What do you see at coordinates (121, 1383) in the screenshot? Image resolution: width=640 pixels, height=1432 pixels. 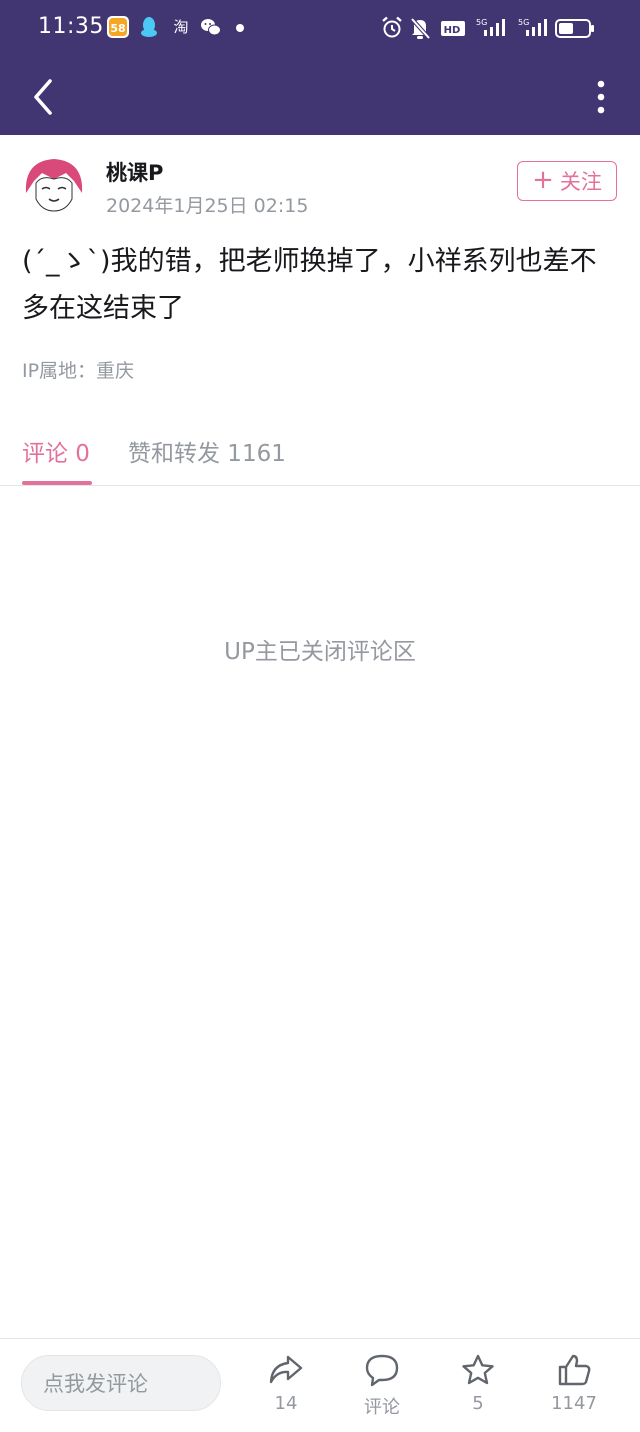 I see `comment-input: 点我发评论` at bounding box center [121, 1383].